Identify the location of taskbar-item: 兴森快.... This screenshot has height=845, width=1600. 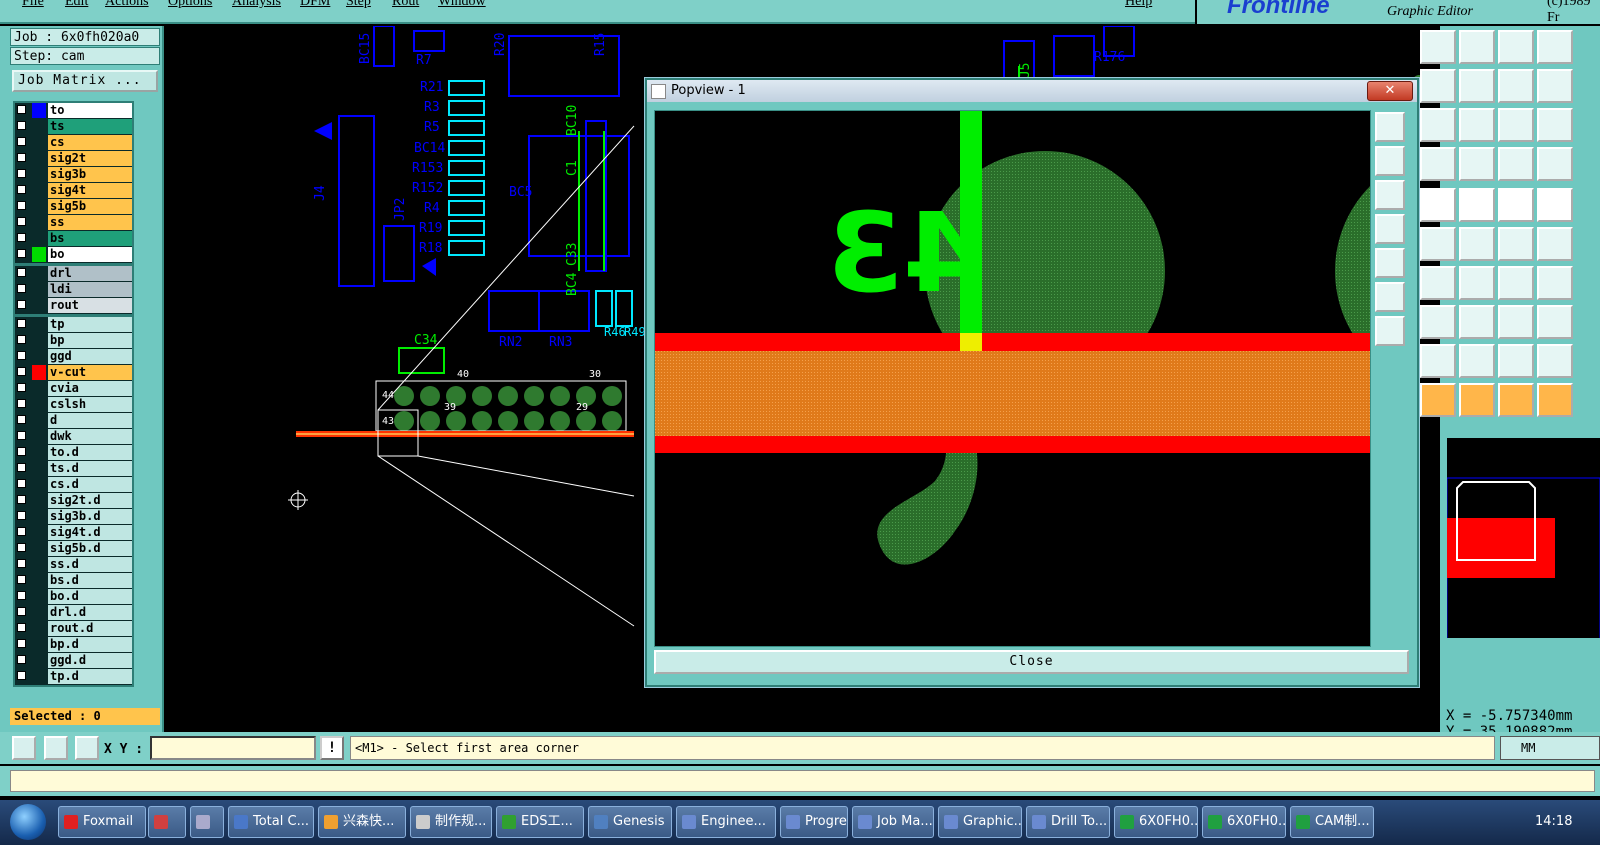
(362, 822).